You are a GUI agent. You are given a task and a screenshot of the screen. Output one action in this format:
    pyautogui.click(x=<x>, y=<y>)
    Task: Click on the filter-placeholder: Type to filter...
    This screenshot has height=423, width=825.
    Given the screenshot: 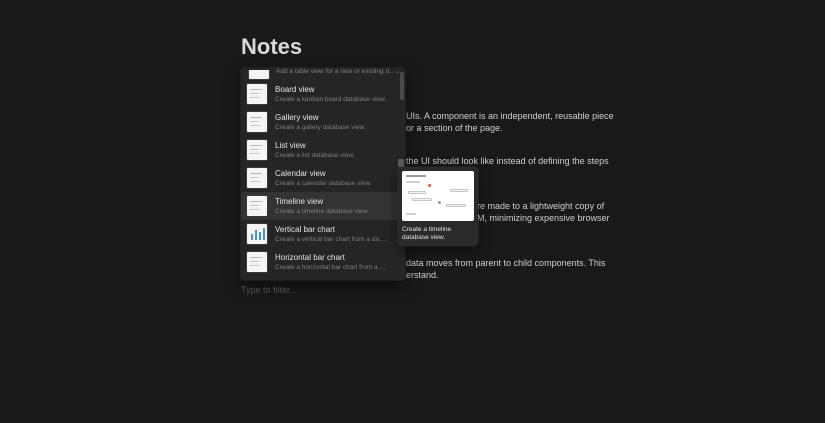 What is the action you would take?
    pyautogui.click(x=269, y=290)
    